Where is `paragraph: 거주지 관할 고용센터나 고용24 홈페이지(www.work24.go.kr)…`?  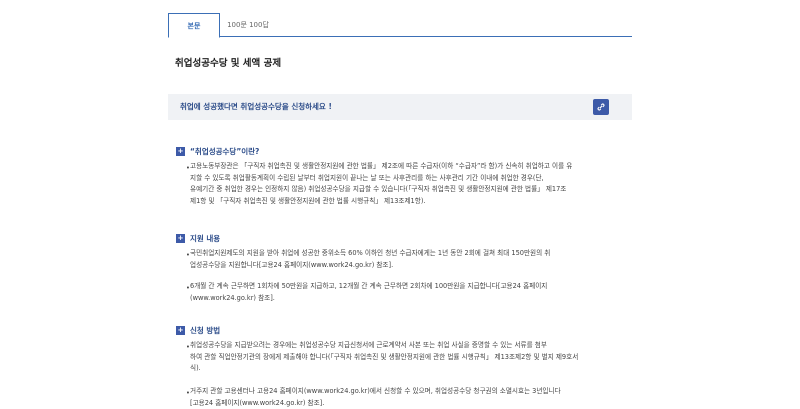 paragraph: 거주지 관할 고용센터나 고용24 홈페이지(www.work24.go.kr)… is located at coordinates (410, 397).